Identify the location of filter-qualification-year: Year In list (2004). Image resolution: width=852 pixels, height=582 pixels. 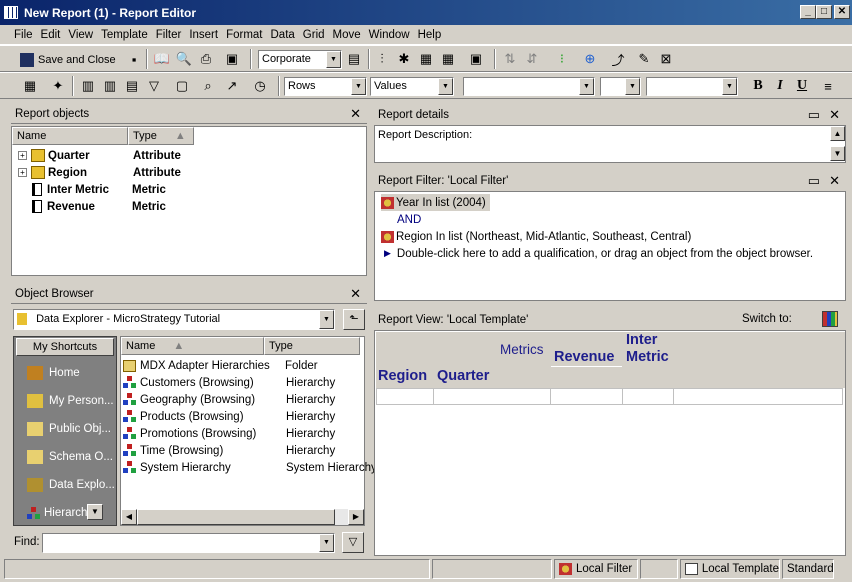
(435, 202).